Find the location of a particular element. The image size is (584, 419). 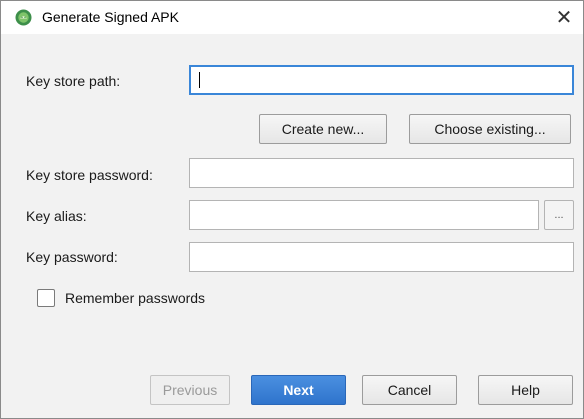

help-button: Help is located at coordinates (525, 390).